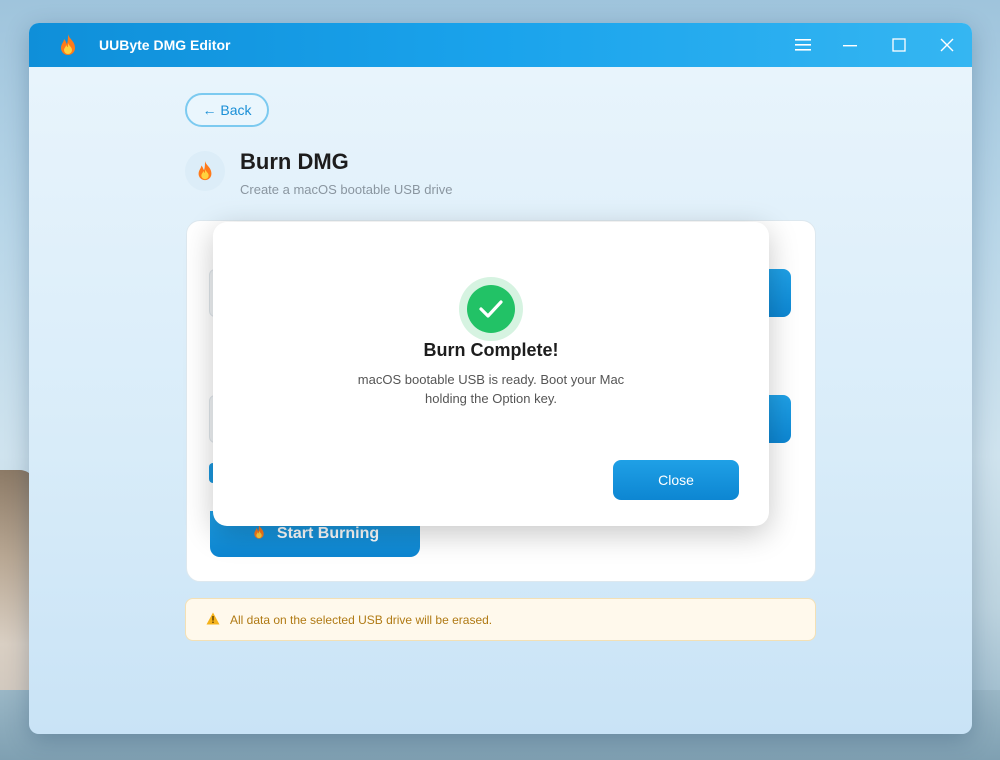 This screenshot has height=760, width=1000. I want to click on minimize-icon, so click(850, 45).